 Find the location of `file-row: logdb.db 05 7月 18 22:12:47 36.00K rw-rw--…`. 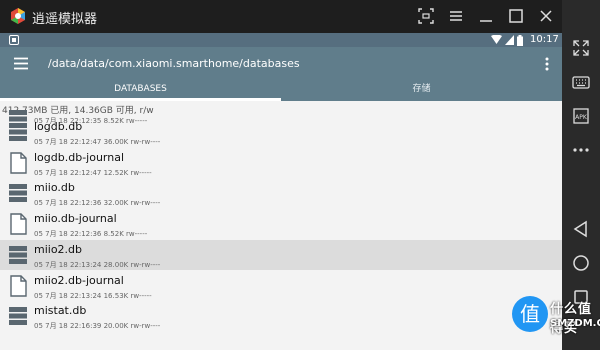

file-row: logdb.db 05 7月 18 22:12:47 36.00K rw-rw--… is located at coordinates (281, 132).